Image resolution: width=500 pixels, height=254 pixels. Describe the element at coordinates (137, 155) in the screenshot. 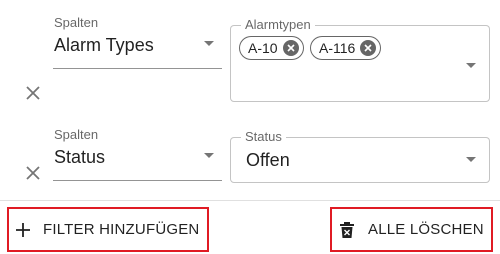

I see `column-select: Spalten Status` at that location.